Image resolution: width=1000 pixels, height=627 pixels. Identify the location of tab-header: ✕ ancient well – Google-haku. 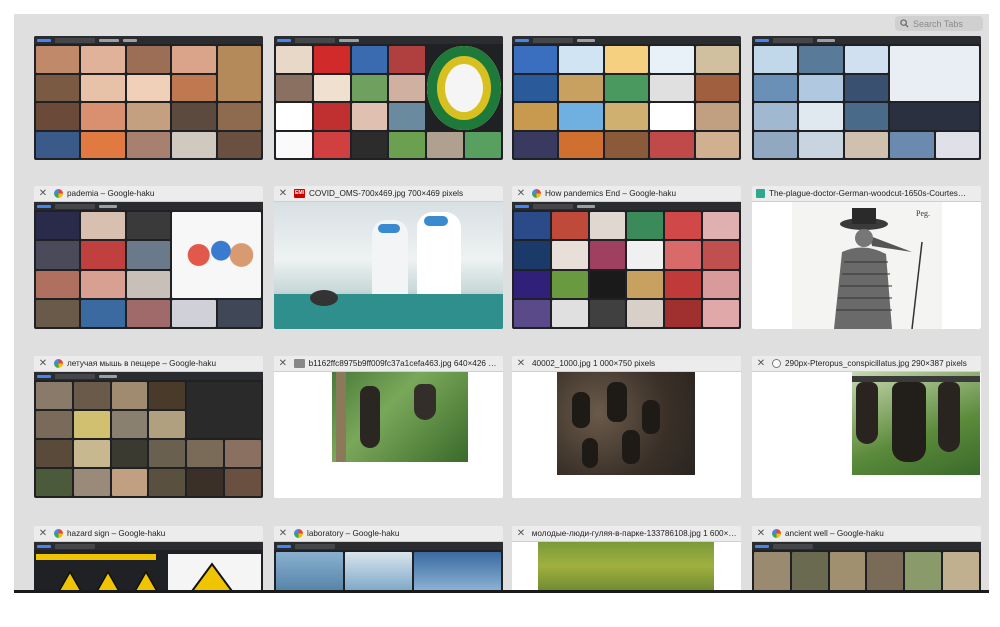
(866, 534).